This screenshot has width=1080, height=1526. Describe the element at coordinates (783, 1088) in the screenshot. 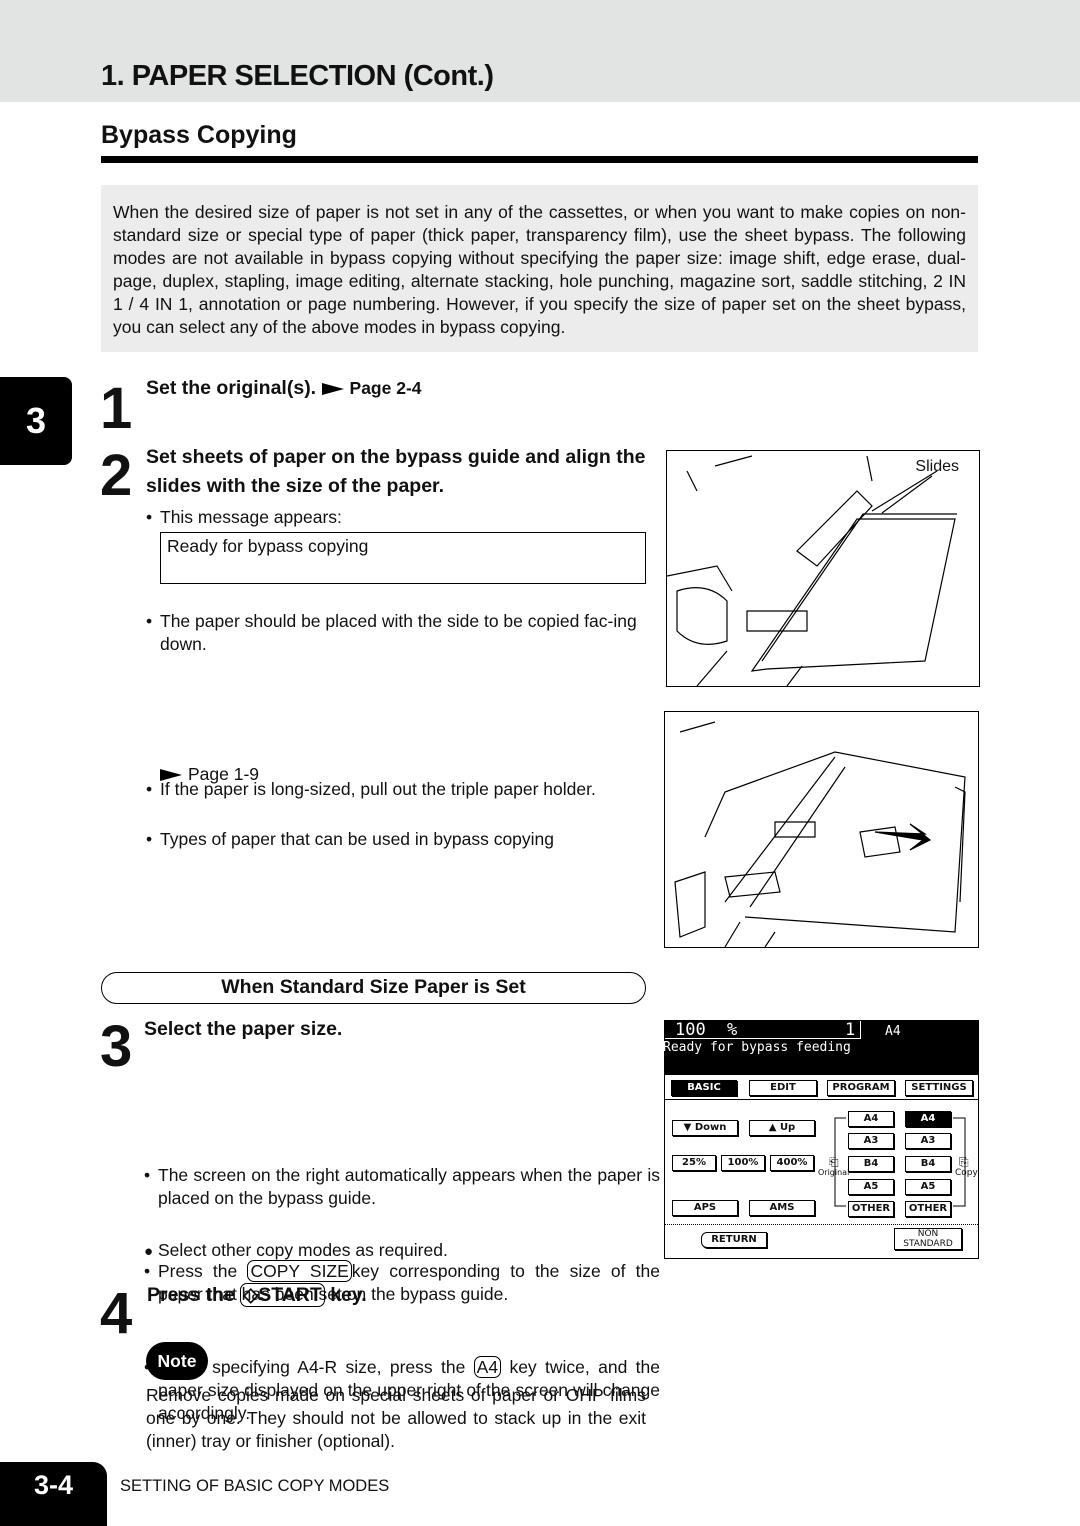

I see `lcd-tab-edit: EDIT` at that location.